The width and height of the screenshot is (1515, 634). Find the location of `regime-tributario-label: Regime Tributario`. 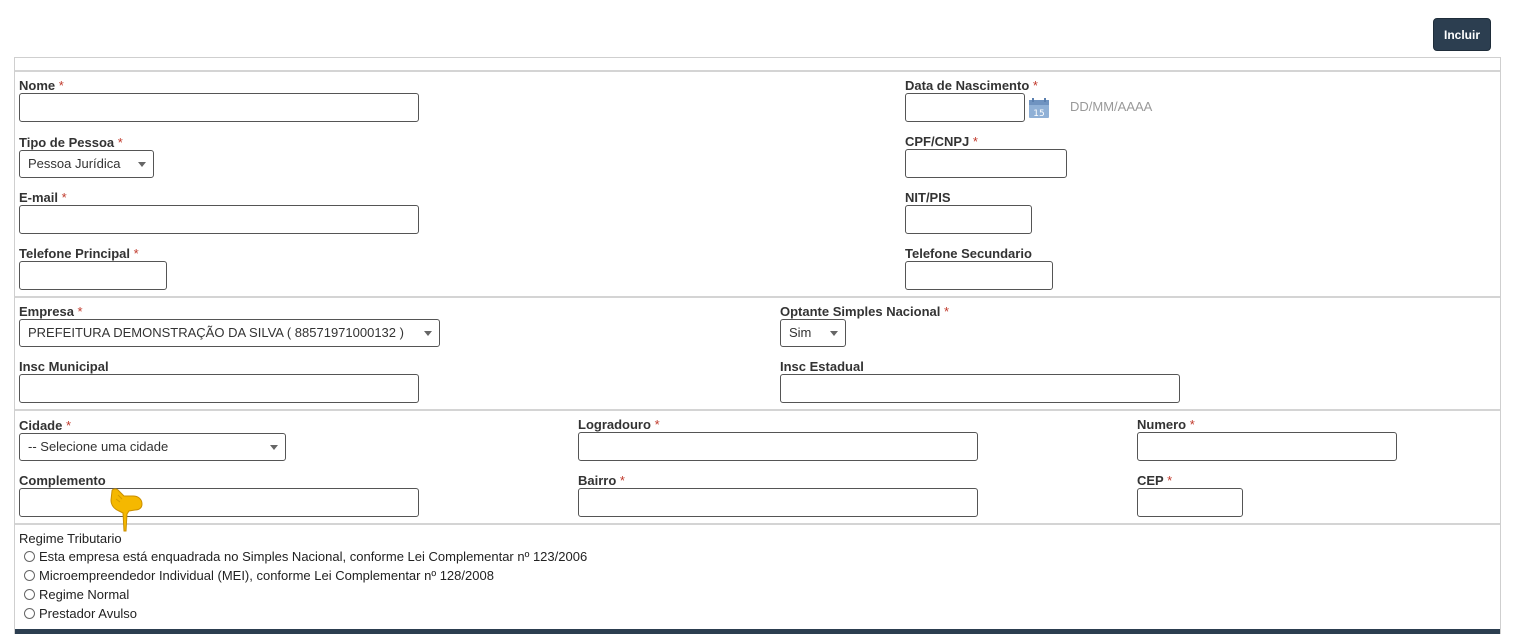

regime-tributario-label: Regime Tributario is located at coordinates (70, 538).